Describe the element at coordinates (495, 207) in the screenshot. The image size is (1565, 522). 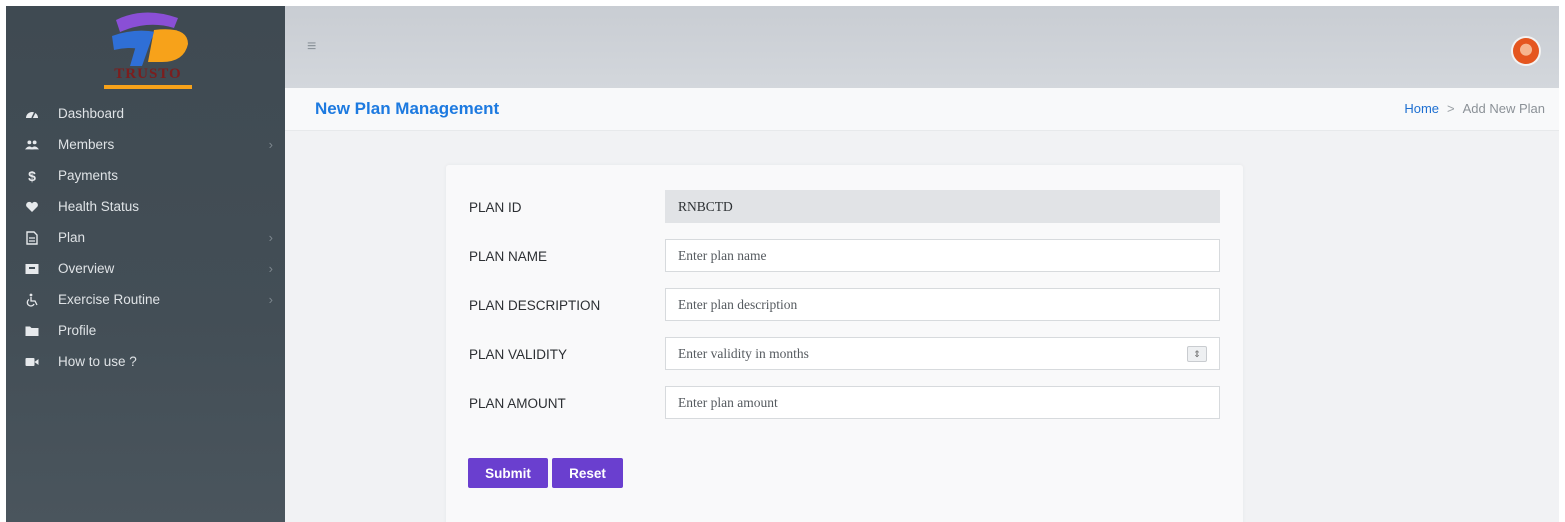
I see `plan-id-label: PLAN ID` at that location.